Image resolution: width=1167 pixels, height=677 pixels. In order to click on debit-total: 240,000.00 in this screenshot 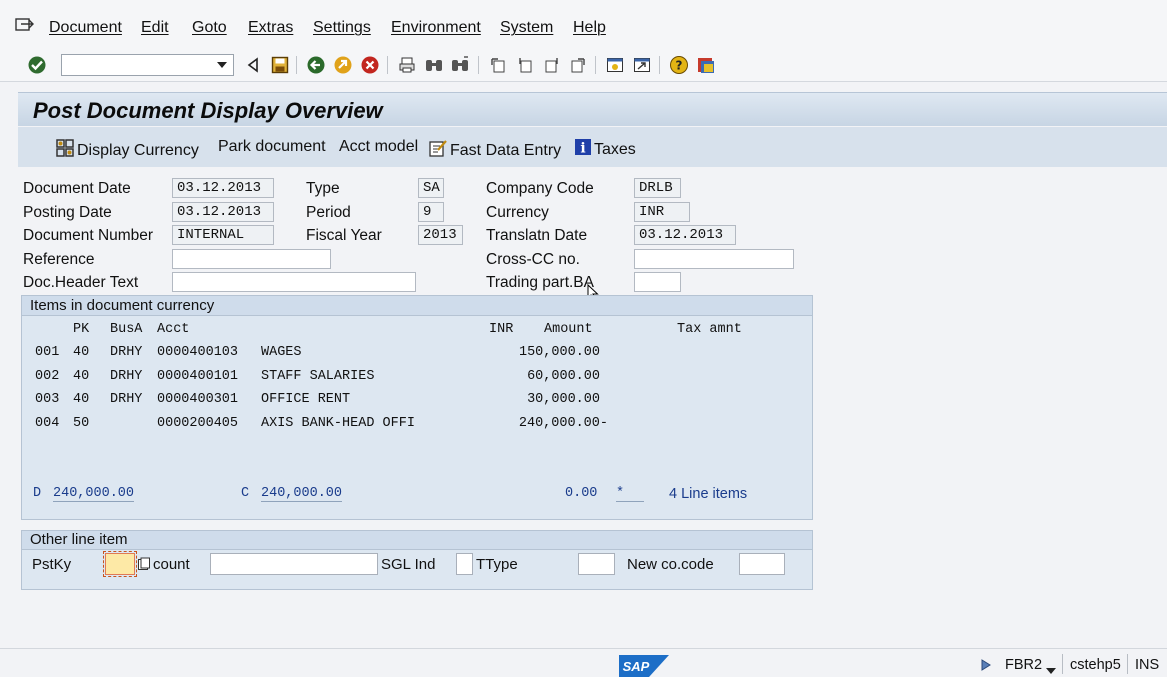, I will do `click(94, 494)`.